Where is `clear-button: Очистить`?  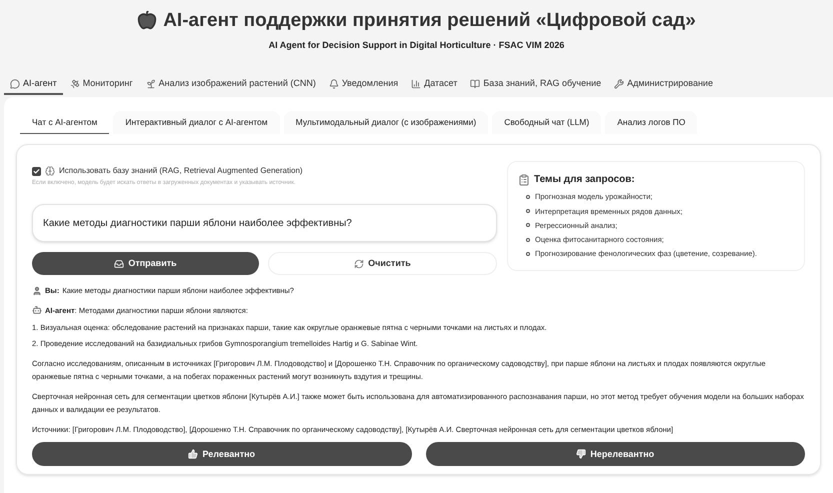 clear-button: Очистить is located at coordinates (382, 264).